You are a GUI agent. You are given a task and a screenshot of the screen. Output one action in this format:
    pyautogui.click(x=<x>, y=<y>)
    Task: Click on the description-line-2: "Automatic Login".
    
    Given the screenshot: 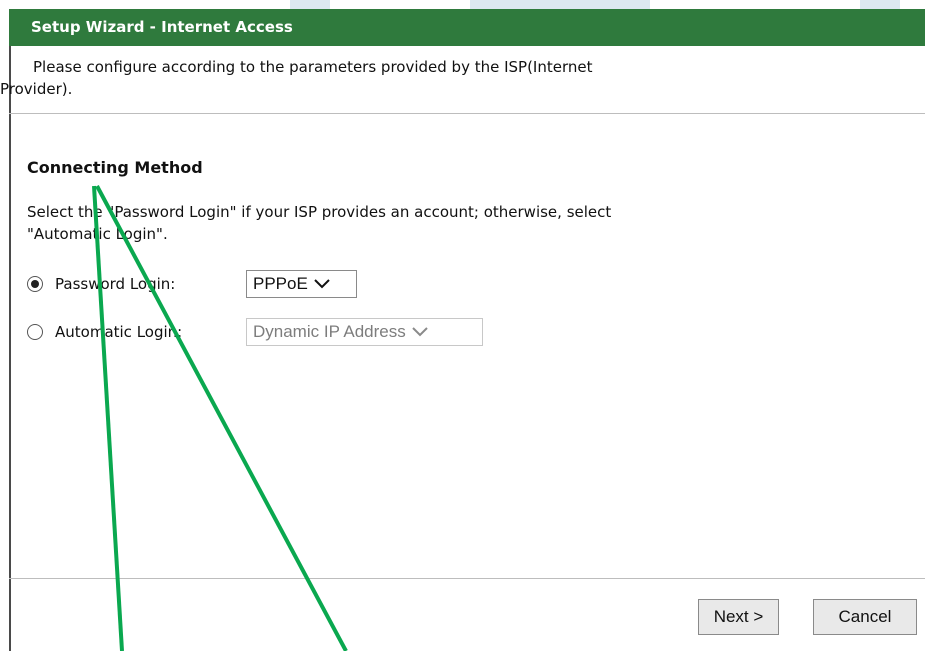 What is the action you would take?
    pyautogui.click(x=97, y=234)
    